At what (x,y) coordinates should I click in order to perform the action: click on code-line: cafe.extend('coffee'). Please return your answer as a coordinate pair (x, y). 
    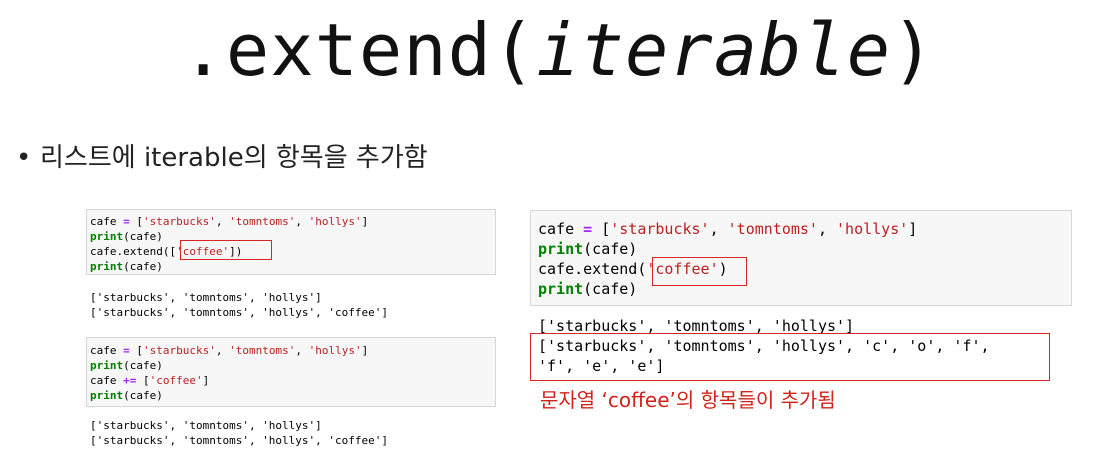
    Looking at the image, I should click on (633, 269).